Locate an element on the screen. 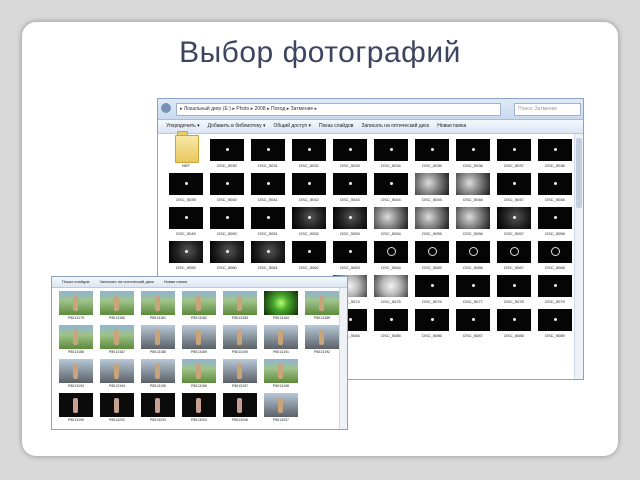 This screenshot has width=640, height=480. photo-item: DSC_5051 is located at coordinates (268, 224).